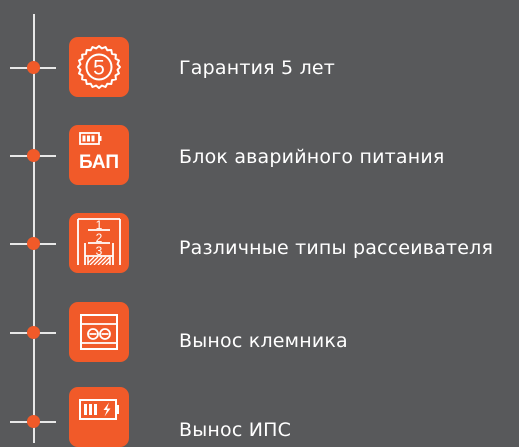 This screenshot has width=519, height=447. What do you see at coordinates (312, 157) in the screenshot?
I see `feature-label-emergency-power: Блок аварийного питания` at bounding box center [312, 157].